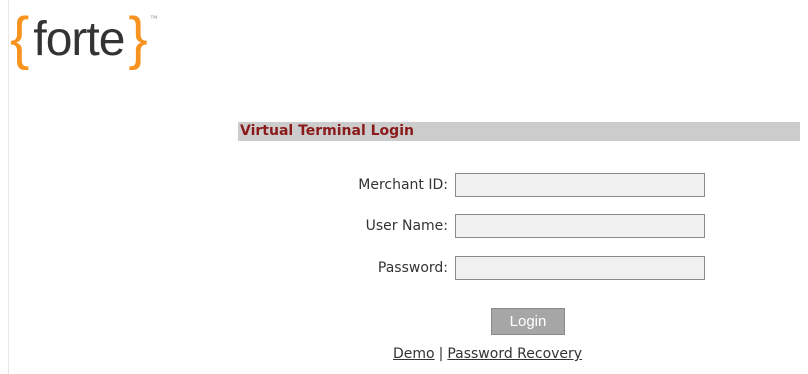  What do you see at coordinates (514, 354) in the screenshot?
I see `password-recovery-link: Password Recovery` at bounding box center [514, 354].